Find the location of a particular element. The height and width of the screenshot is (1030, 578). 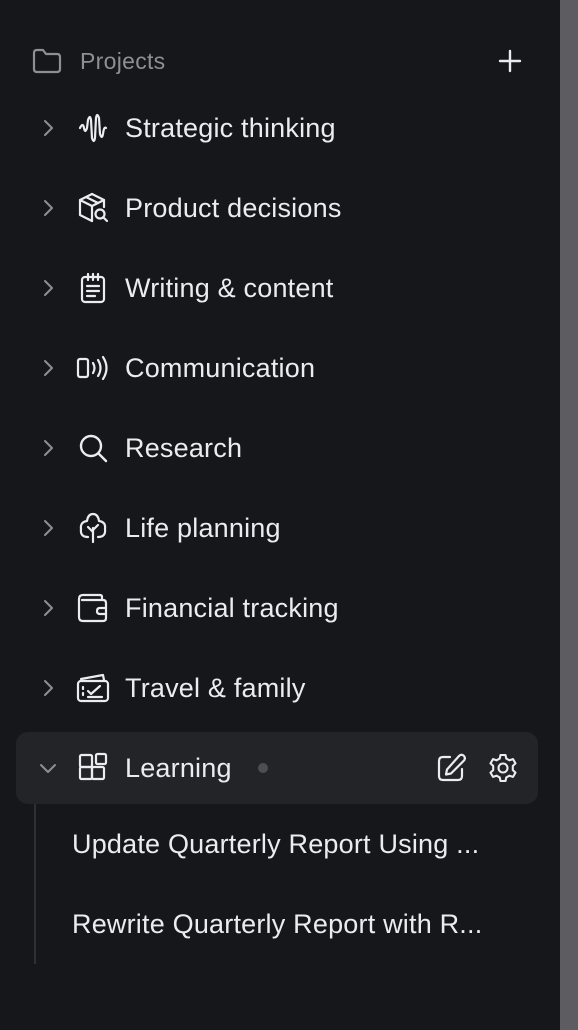

project-item-research: Research is located at coordinates (277, 448).